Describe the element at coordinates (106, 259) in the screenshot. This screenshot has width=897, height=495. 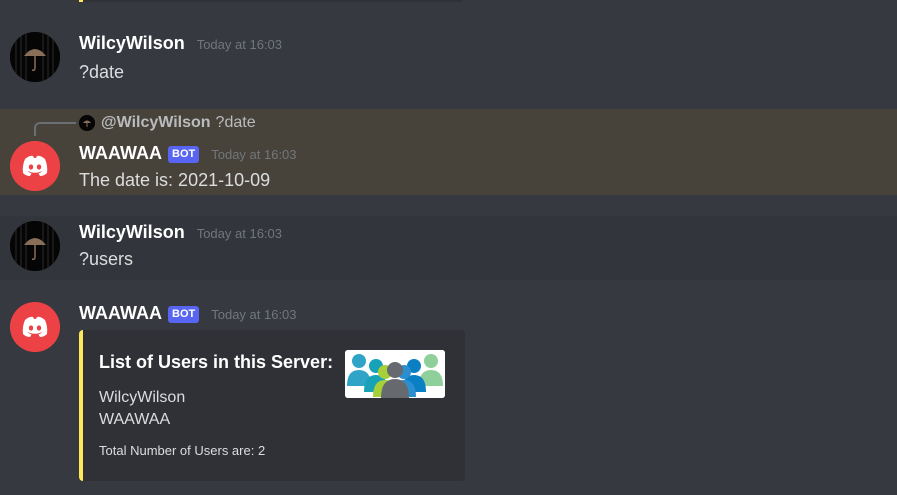
I see `message-content: ?users` at that location.